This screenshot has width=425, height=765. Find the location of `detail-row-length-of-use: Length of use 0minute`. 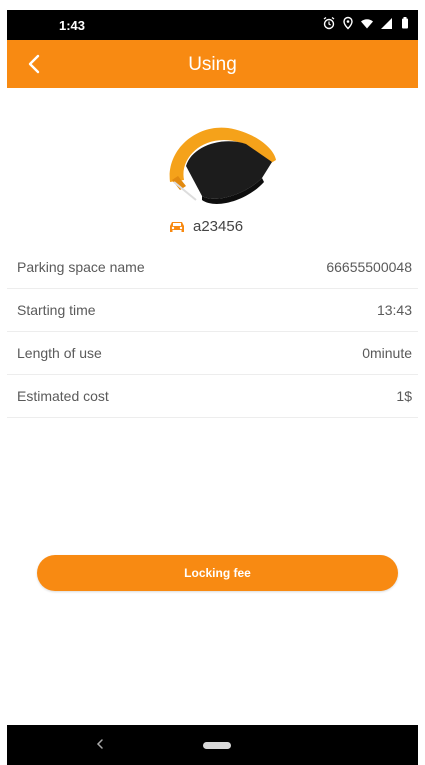

detail-row-length-of-use: Length of use 0minute is located at coordinates (212, 353).